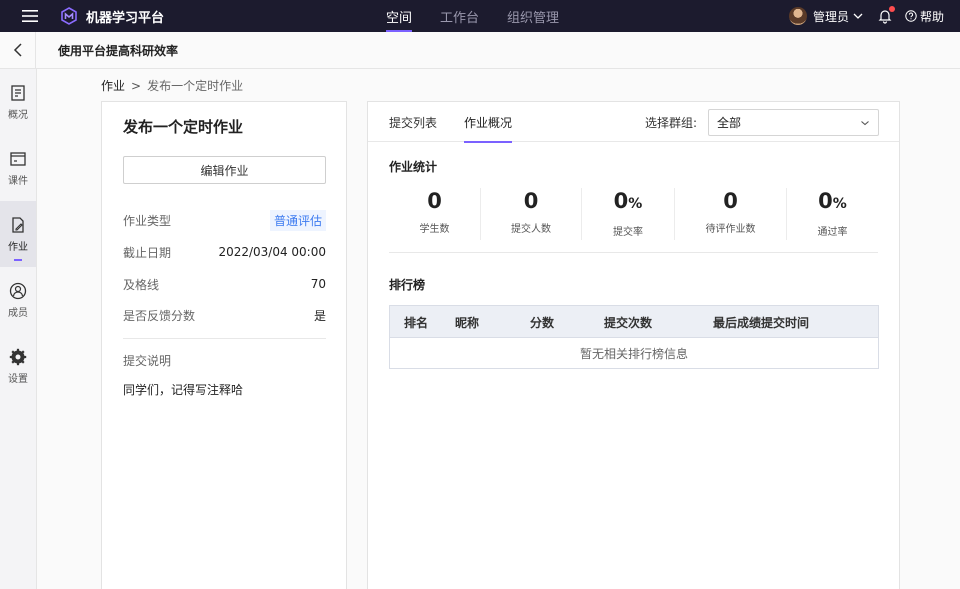 The width and height of the screenshot is (960, 589). What do you see at coordinates (18, 181) in the screenshot?
I see `sidebar-item-label: 课件` at bounding box center [18, 181].